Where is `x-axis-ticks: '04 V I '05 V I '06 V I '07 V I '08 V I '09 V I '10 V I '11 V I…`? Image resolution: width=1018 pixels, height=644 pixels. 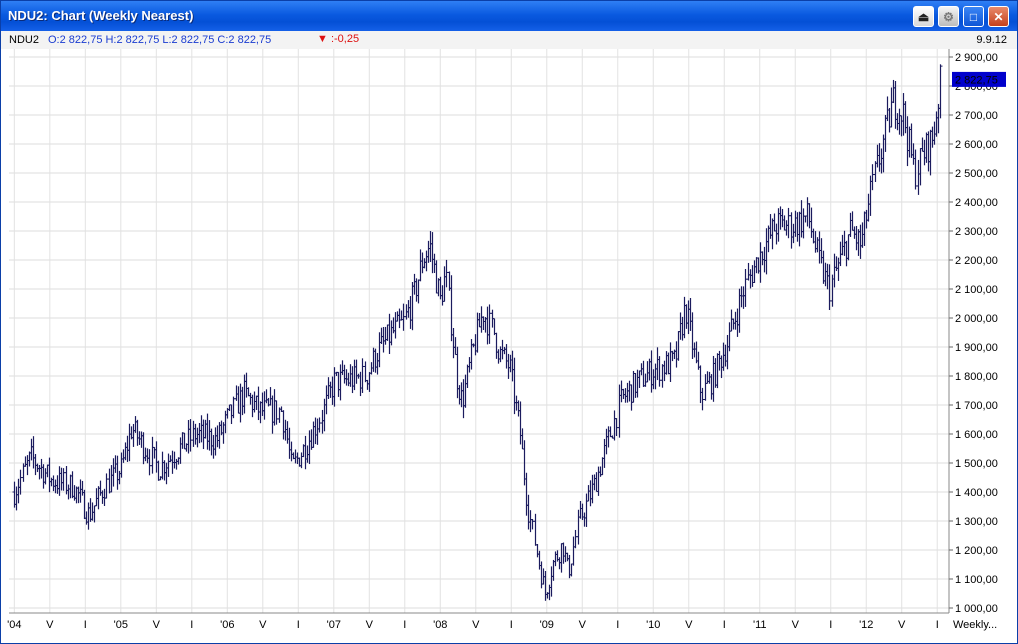
x-axis-ticks: '04 V I '05 V I '06 V I '07 V I '08 V I '09 V I '10 V I '11 V I… is located at coordinates (473, 625).